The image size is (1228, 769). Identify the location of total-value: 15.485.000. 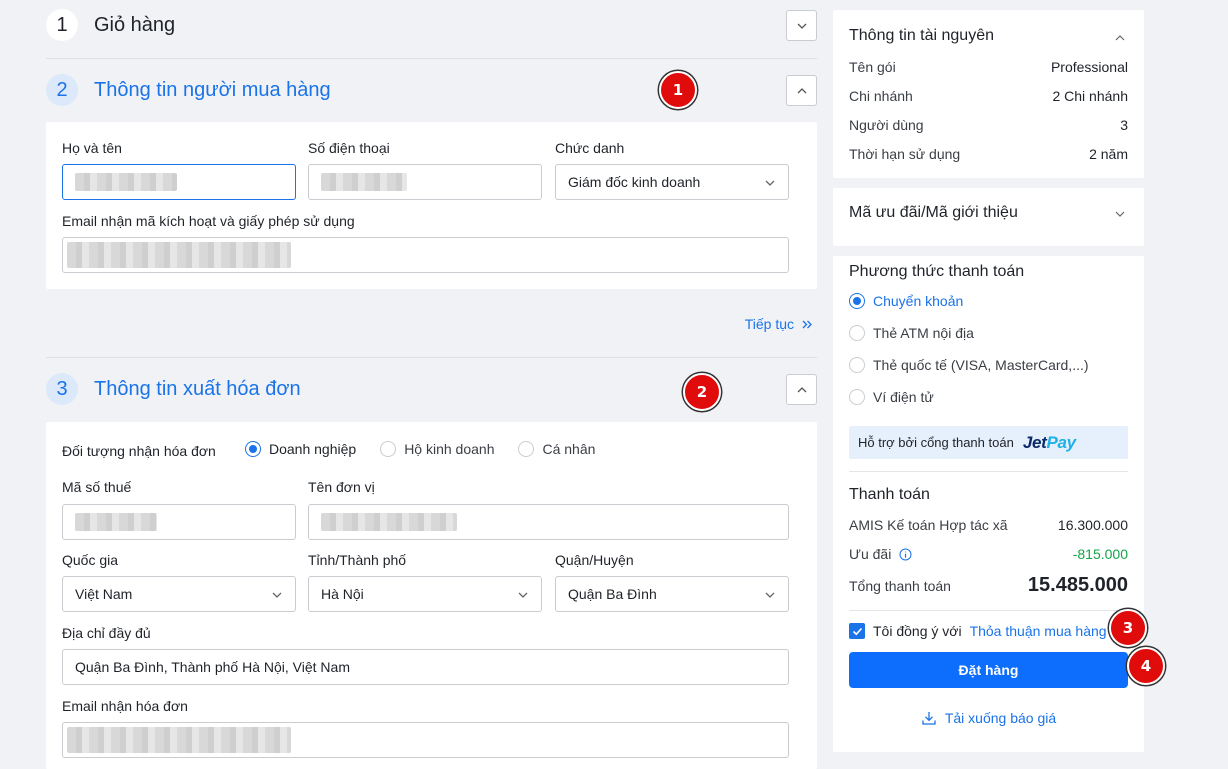
(1077, 585).